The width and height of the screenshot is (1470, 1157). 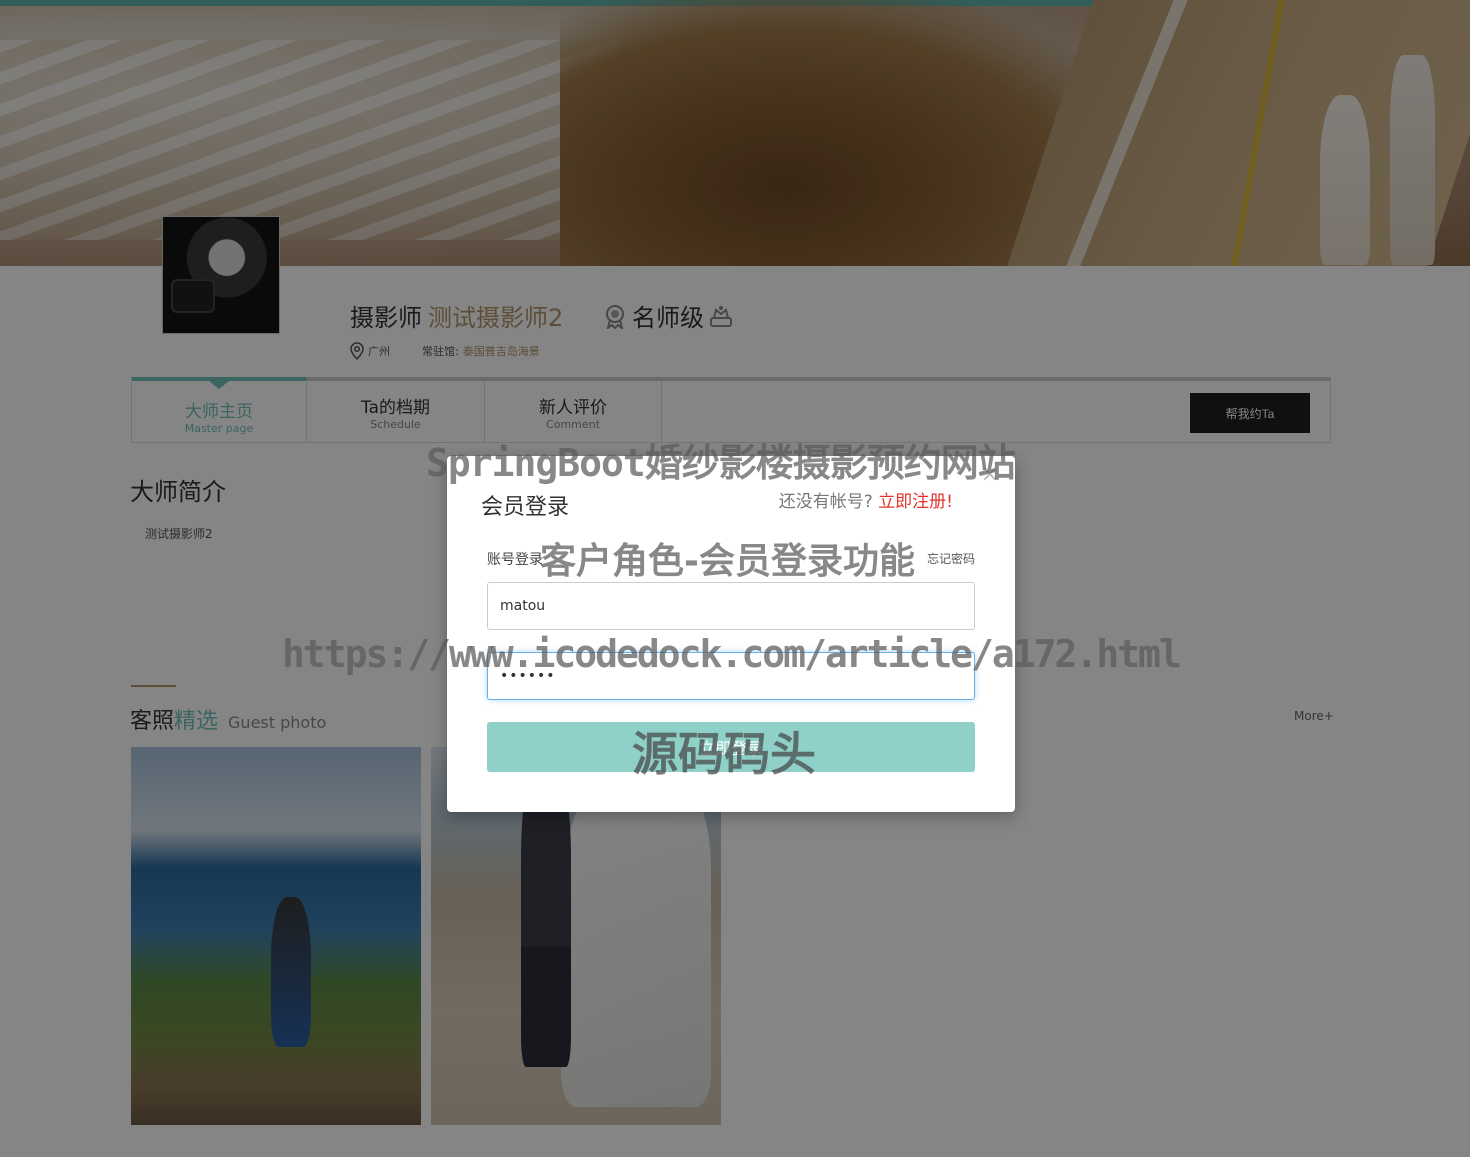 I want to click on watermark-subtitle: 客户角色-会员登录功能, so click(x=727, y=561).